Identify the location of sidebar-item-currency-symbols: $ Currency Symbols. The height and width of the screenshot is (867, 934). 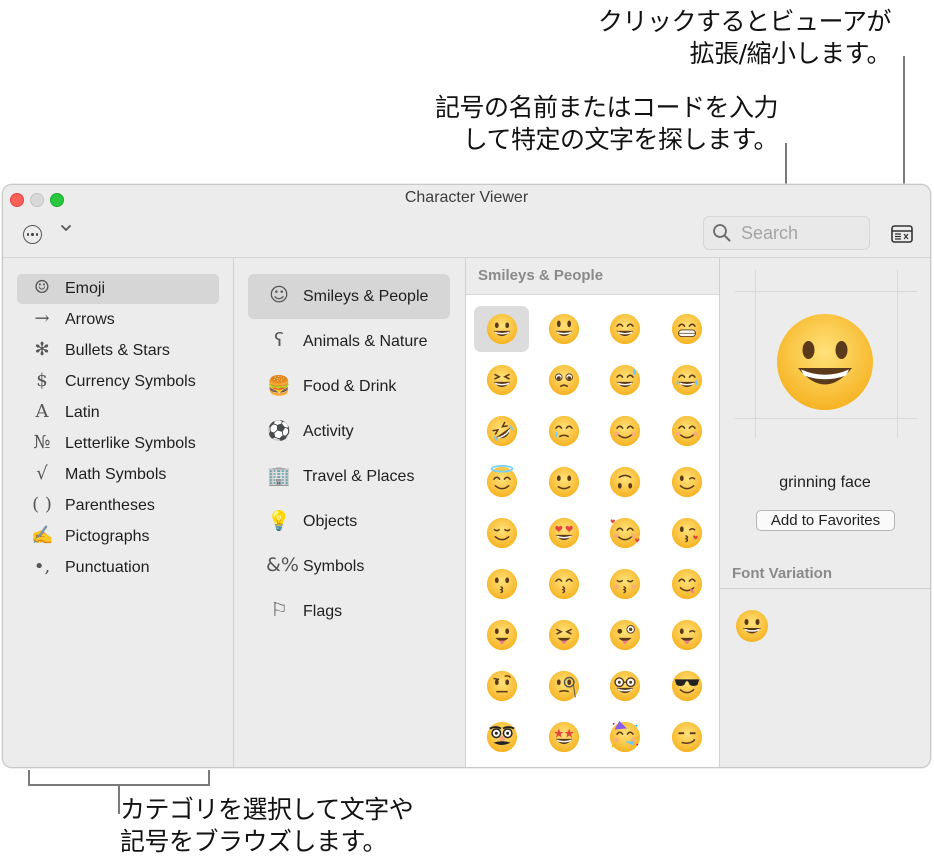
(118, 382).